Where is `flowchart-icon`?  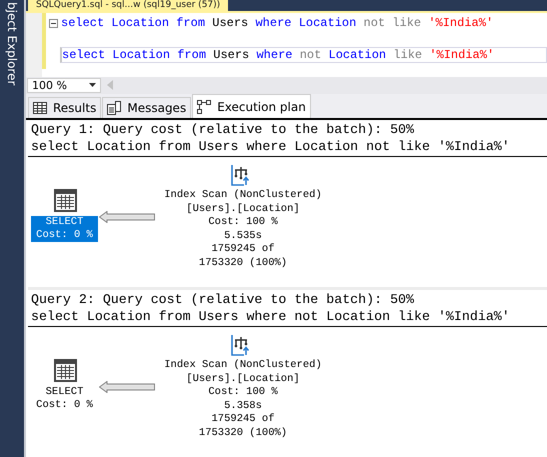
flowchart-icon is located at coordinates (204, 107).